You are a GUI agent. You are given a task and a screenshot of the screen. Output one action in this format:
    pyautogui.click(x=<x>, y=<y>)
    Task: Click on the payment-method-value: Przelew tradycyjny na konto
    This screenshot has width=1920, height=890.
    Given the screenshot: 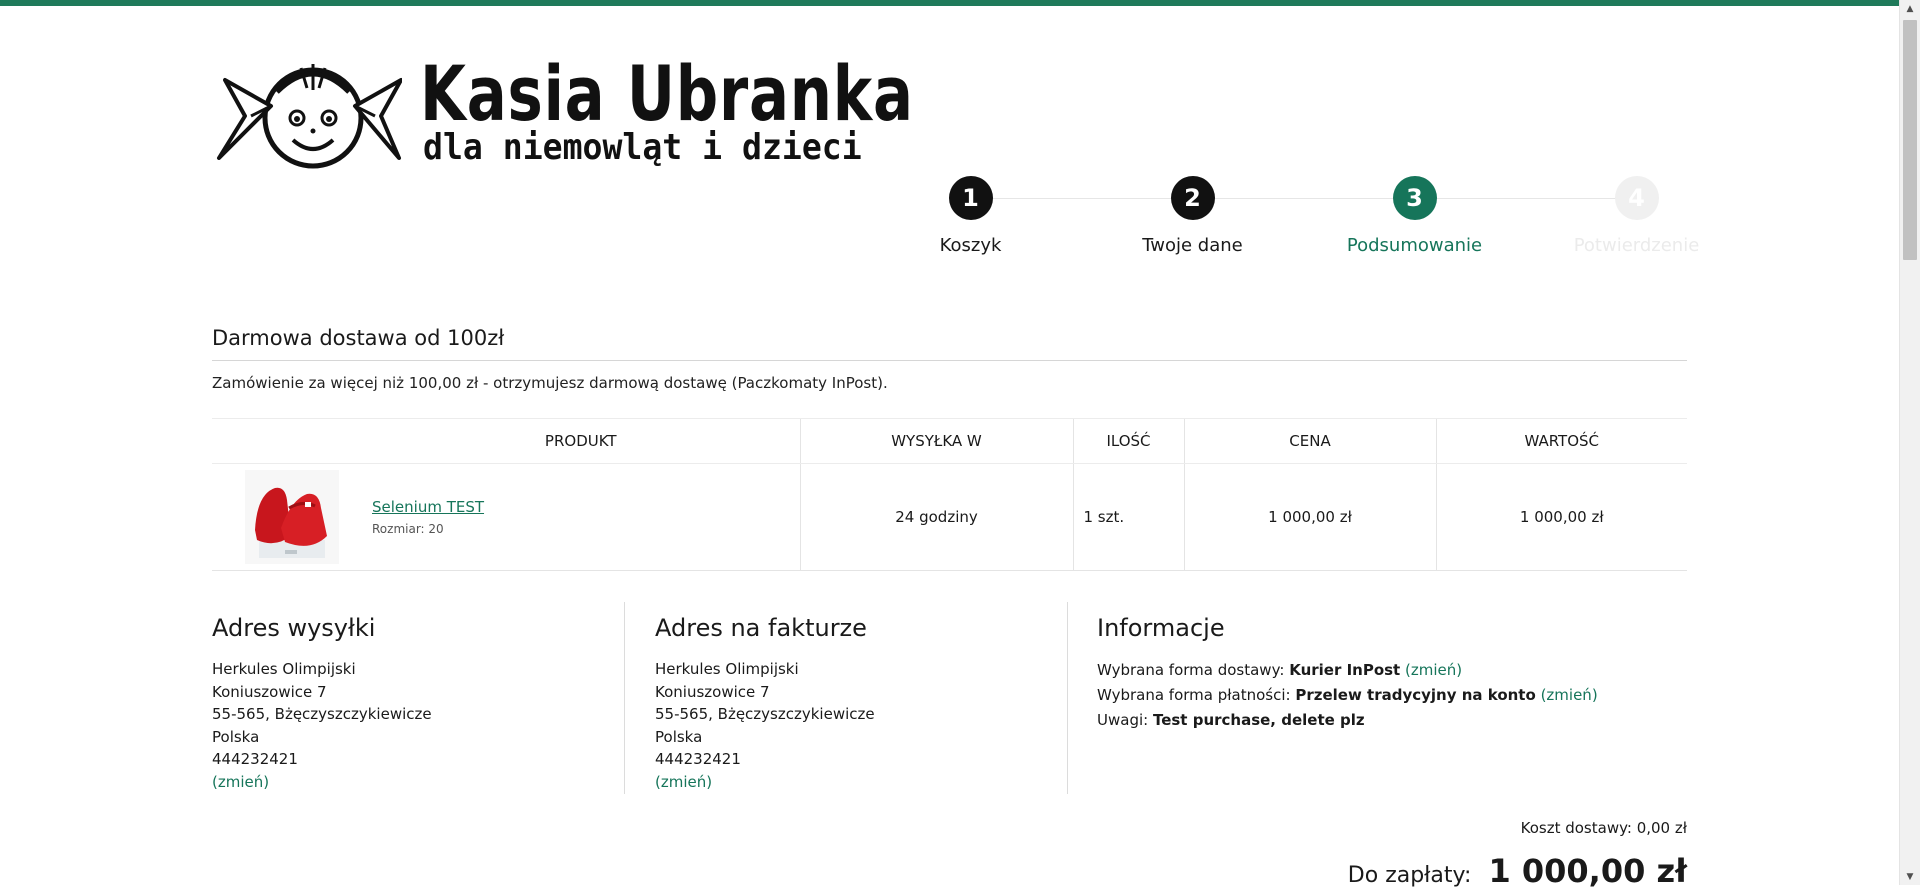 What is the action you would take?
    pyautogui.click(x=1415, y=695)
    